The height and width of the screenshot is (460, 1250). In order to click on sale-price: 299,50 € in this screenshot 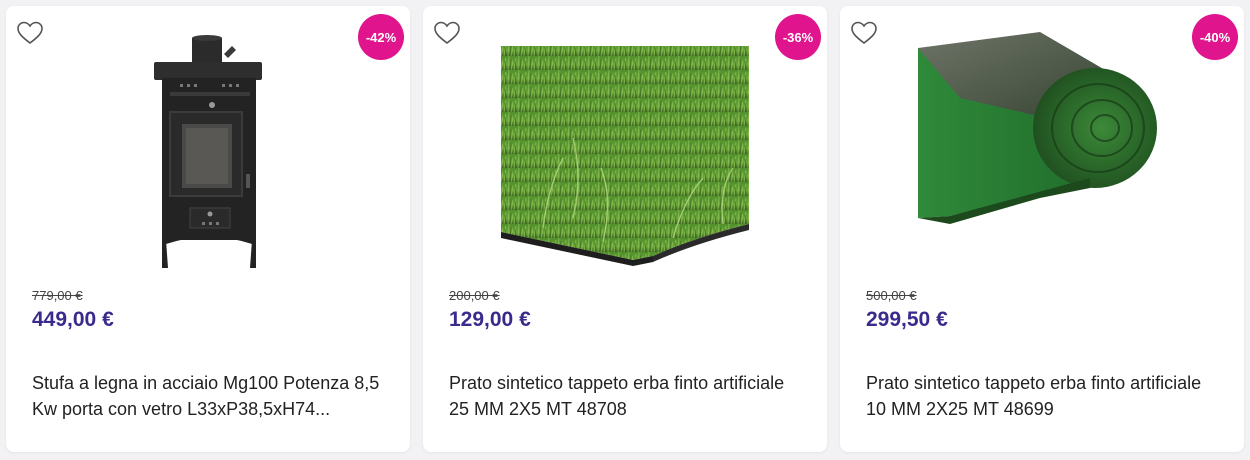, I will do `click(907, 319)`.